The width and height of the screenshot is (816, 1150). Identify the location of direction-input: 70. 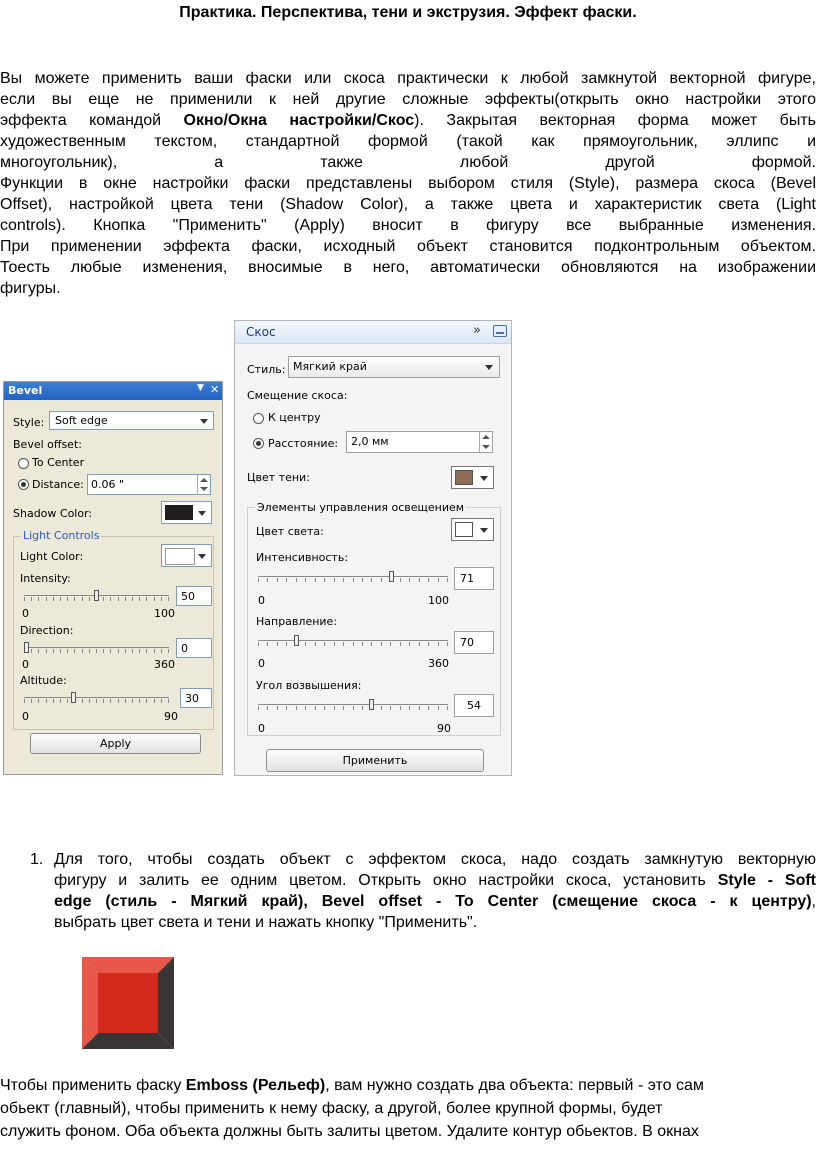
(474, 642).